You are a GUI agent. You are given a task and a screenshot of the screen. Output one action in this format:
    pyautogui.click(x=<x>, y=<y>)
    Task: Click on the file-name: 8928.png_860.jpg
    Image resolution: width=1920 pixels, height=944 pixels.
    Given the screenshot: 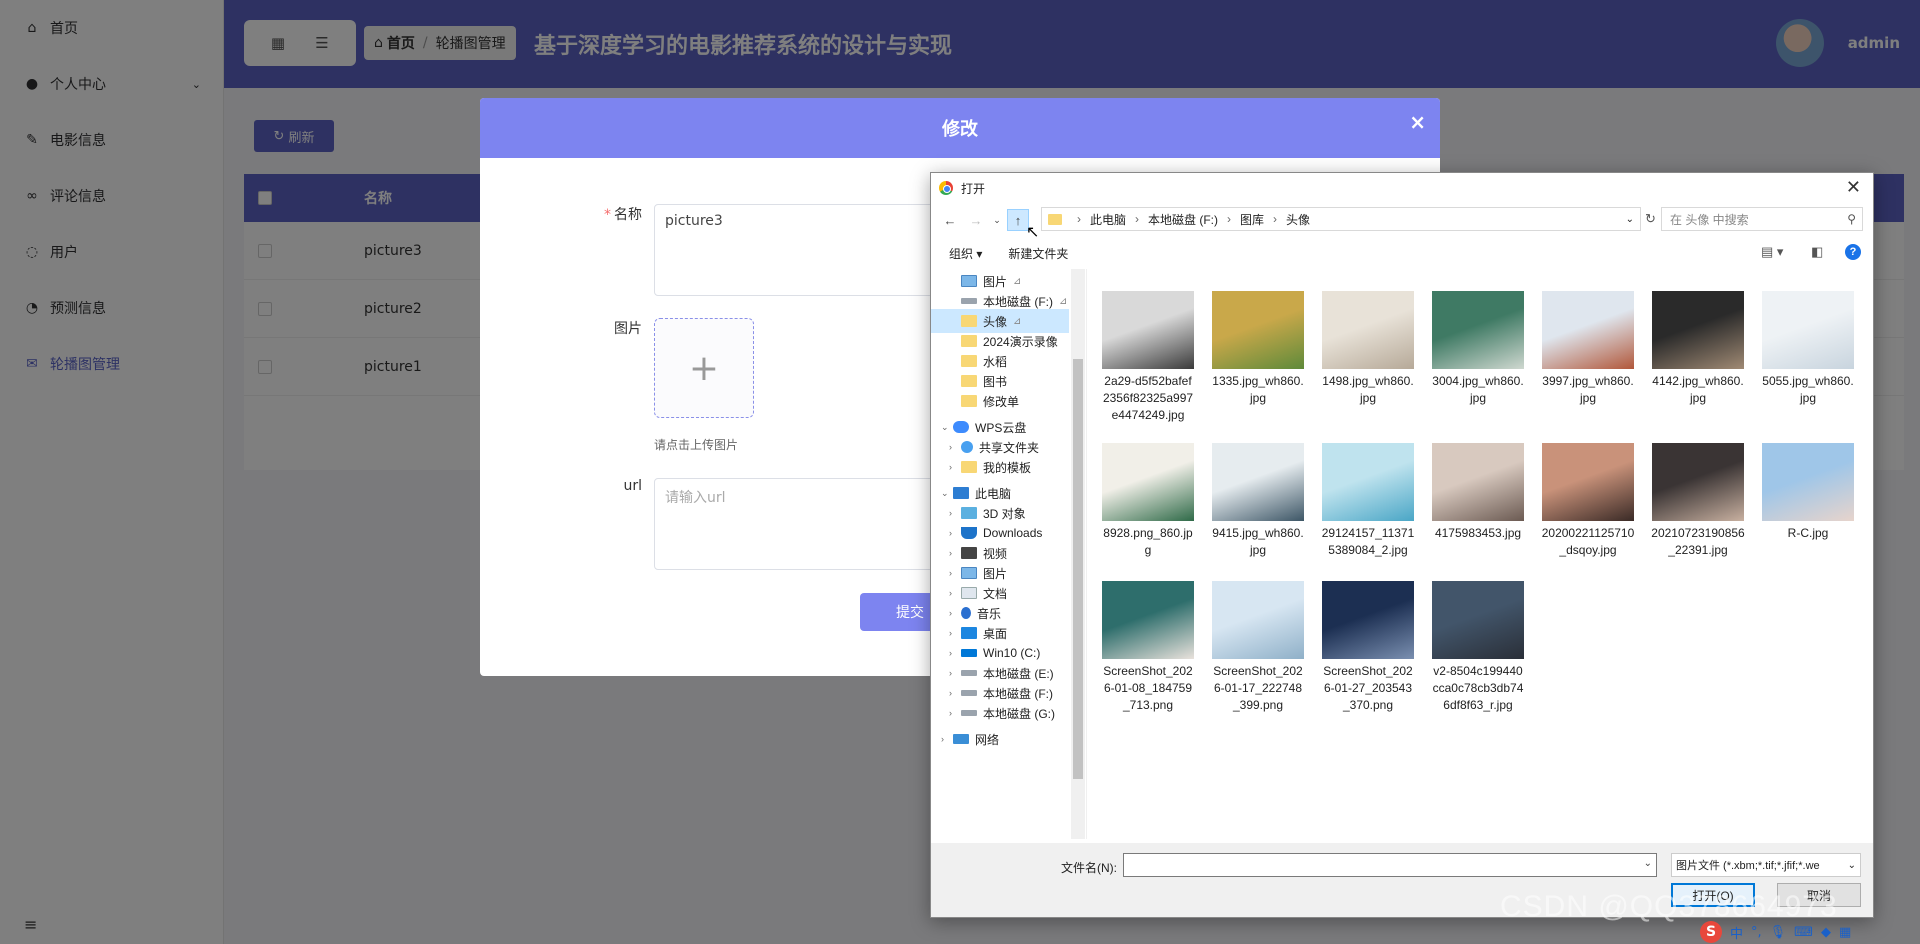 What is the action you would take?
    pyautogui.click(x=1148, y=541)
    